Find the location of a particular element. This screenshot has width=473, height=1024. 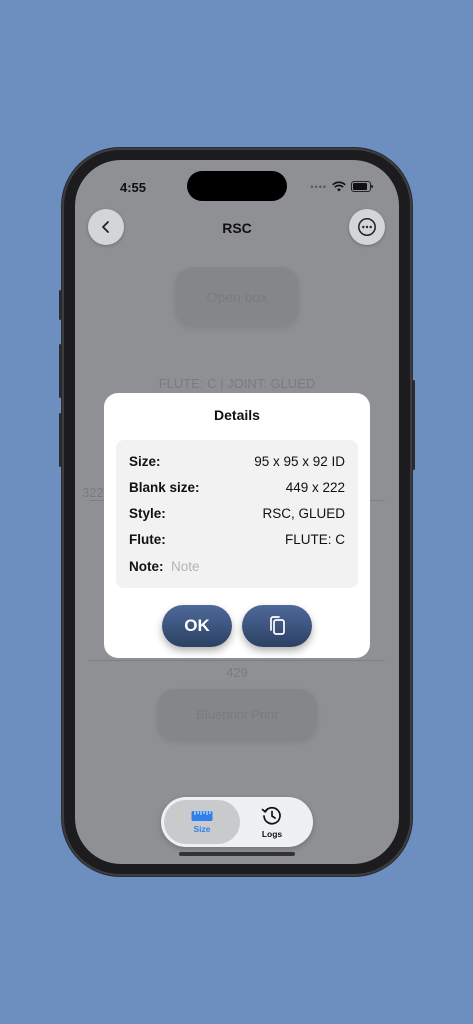

detail-row-blank-size: Blank size: 449 x 222 is located at coordinates (237, 489).